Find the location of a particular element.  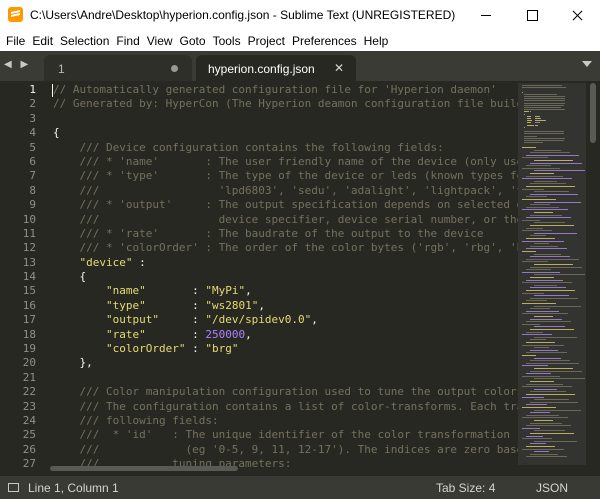

code-token: { is located at coordinates (56, 133).